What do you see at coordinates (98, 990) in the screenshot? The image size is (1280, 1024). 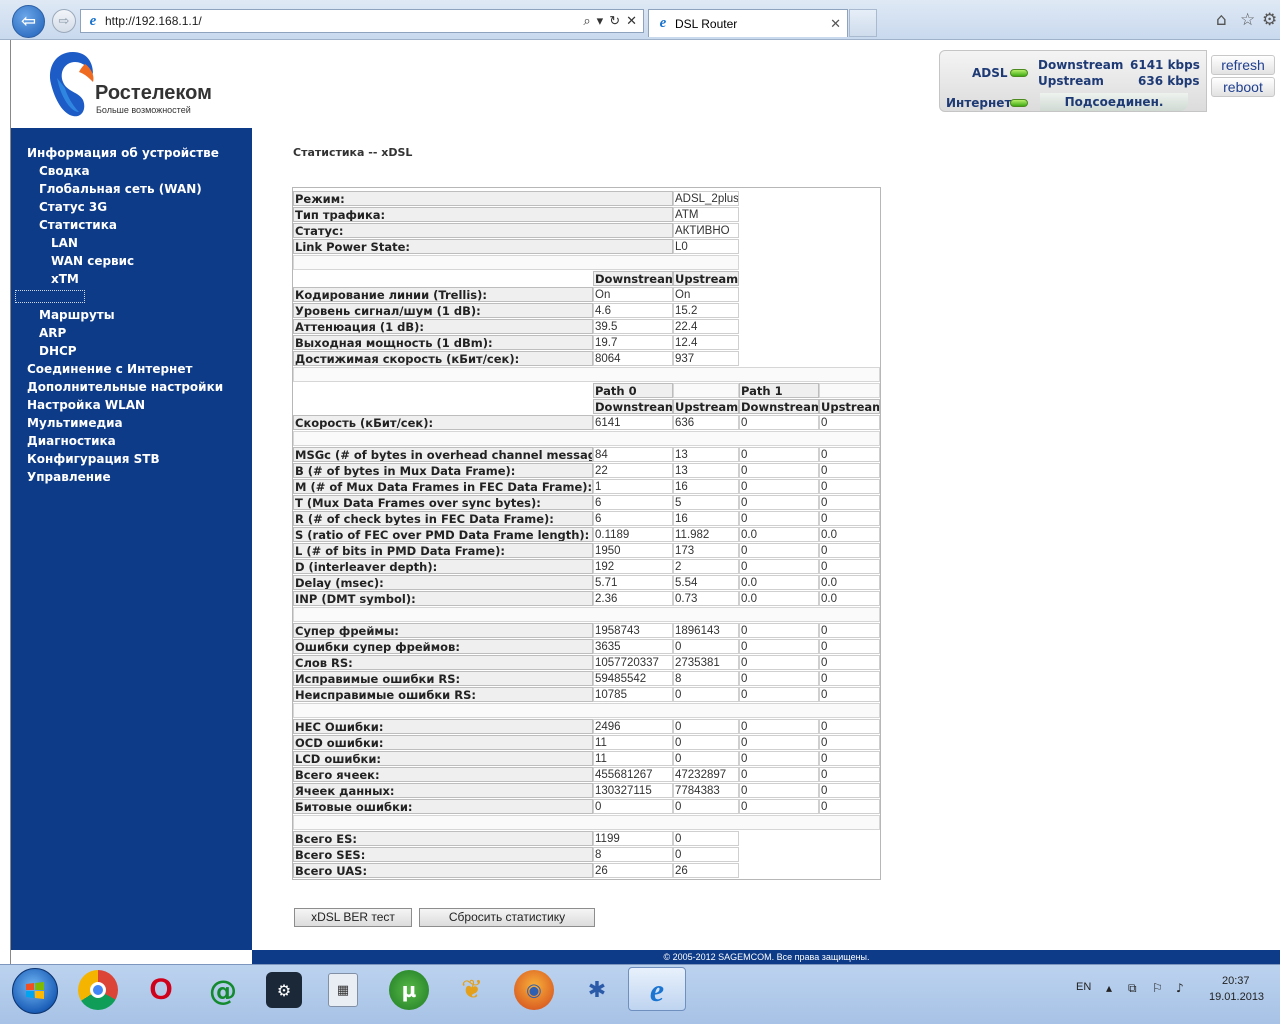 I see `chrome-icon` at bounding box center [98, 990].